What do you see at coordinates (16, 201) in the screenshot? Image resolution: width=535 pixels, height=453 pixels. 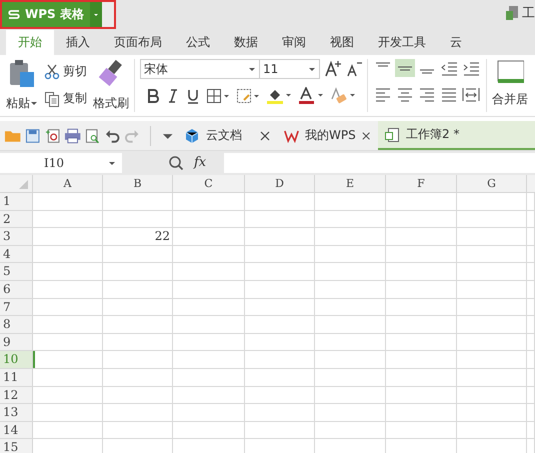 I see `row-header: 1` at bounding box center [16, 201].